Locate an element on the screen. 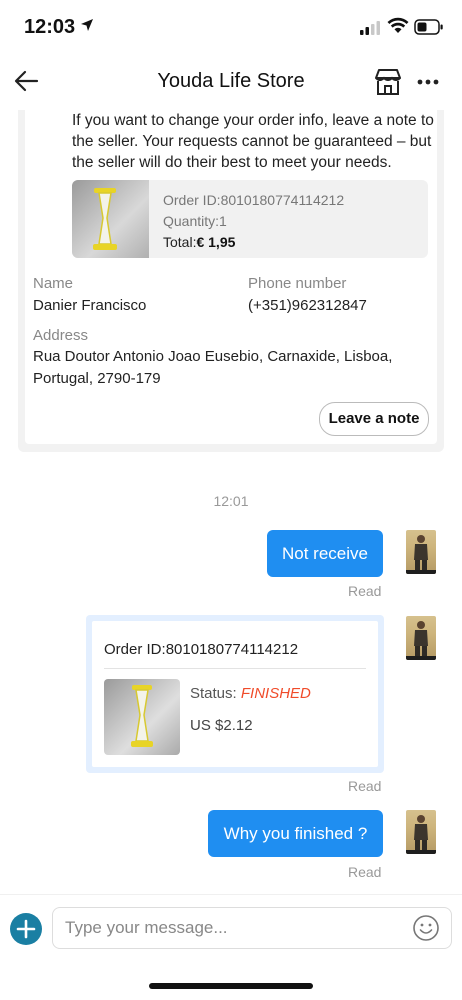 The height and width of the screenshot is (1000, 462). order-id-value: 8010180774114212 is located at coordinates (282, 200).